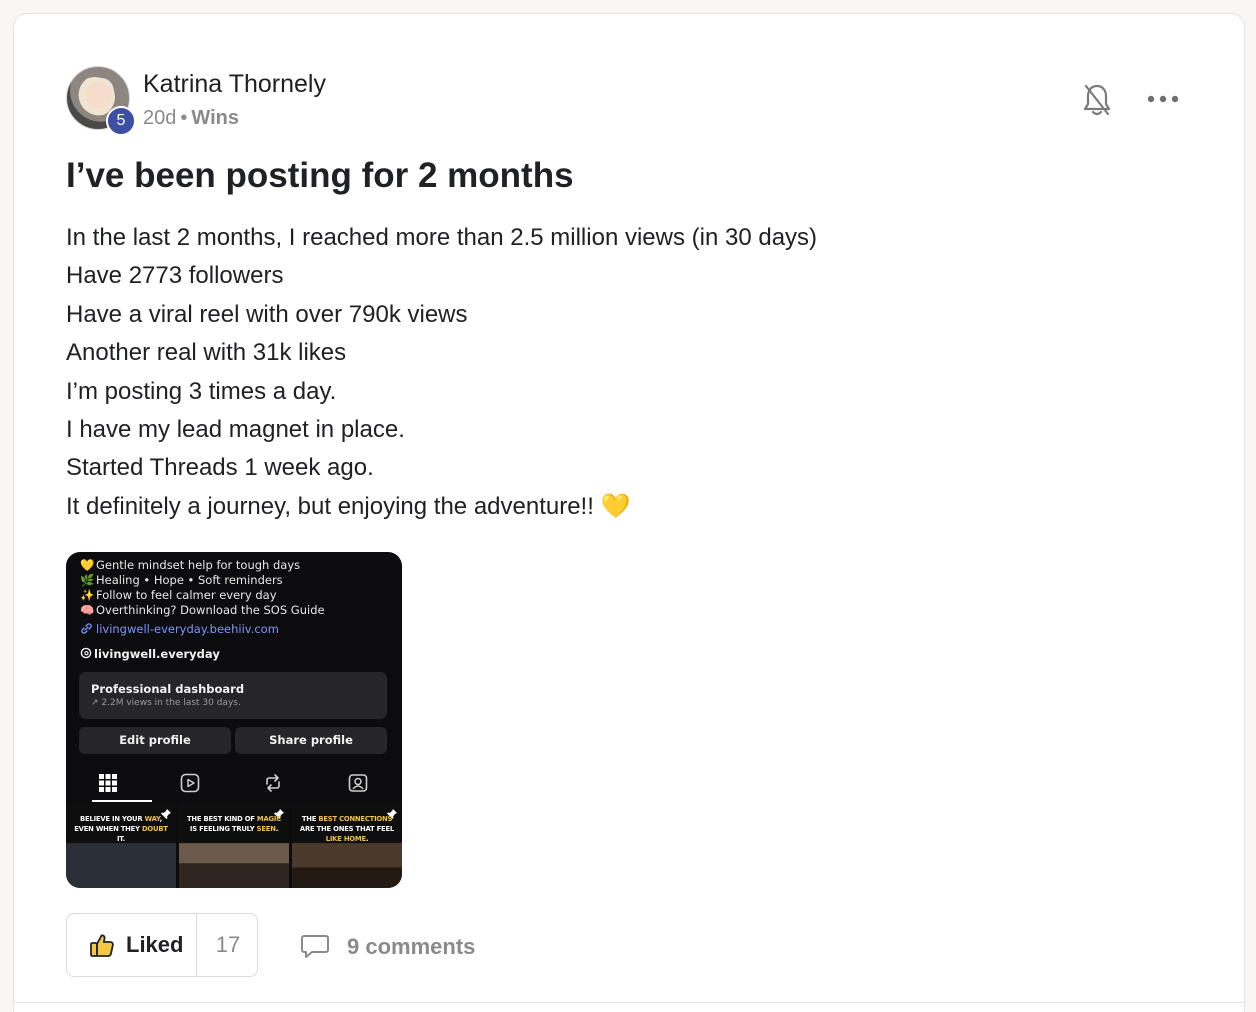 This screenshot has height=1012, width=1256. I want to click on bio-line: ✨ Follow to feel calmer every day, so click(178, 595).